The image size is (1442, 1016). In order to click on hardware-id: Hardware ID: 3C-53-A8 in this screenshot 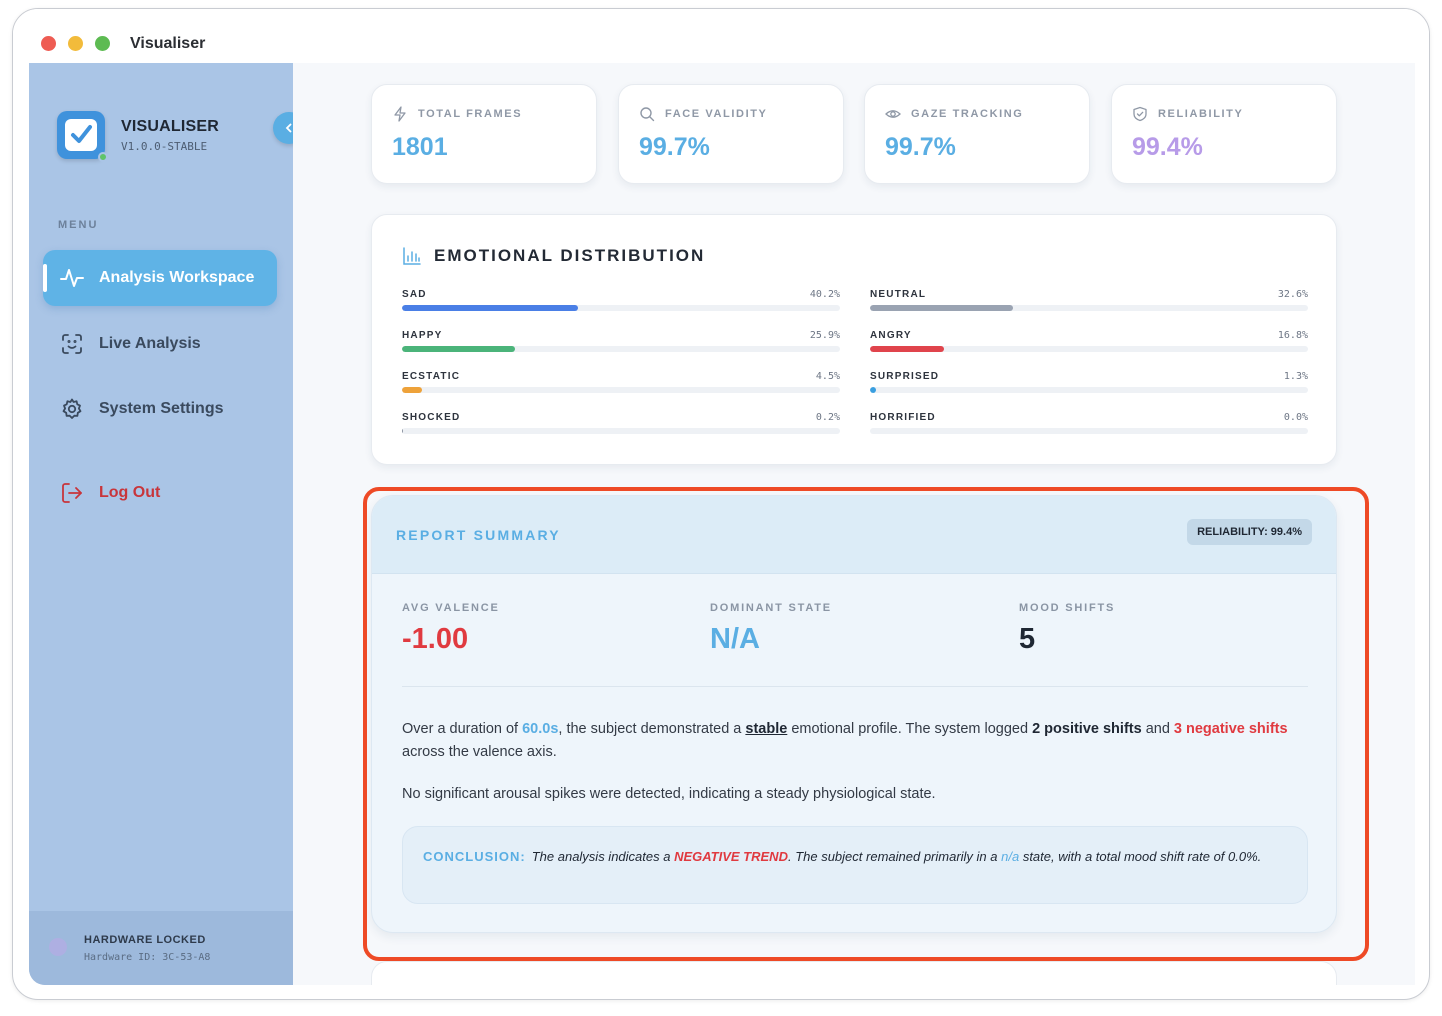, I will do `click(147, 957)`.